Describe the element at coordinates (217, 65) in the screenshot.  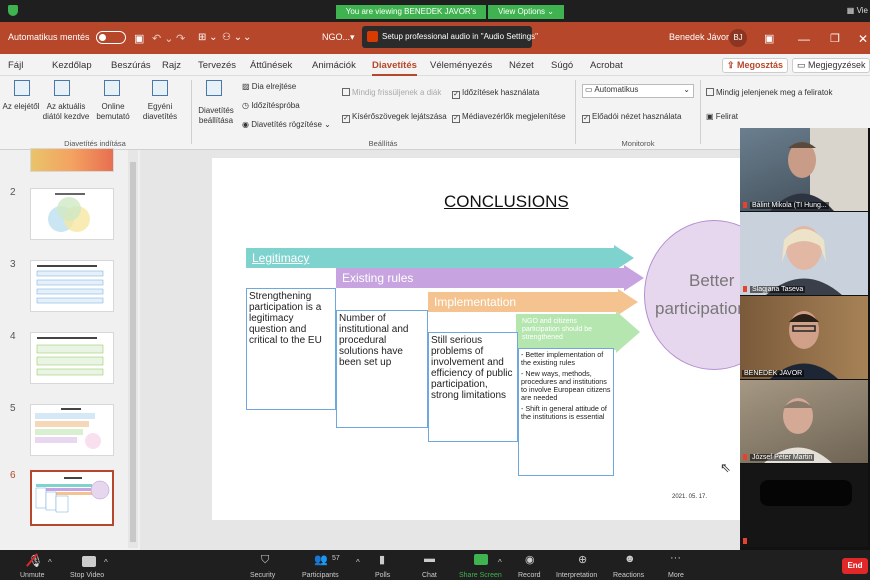
I see `tab-design: Tervezés` at that location.